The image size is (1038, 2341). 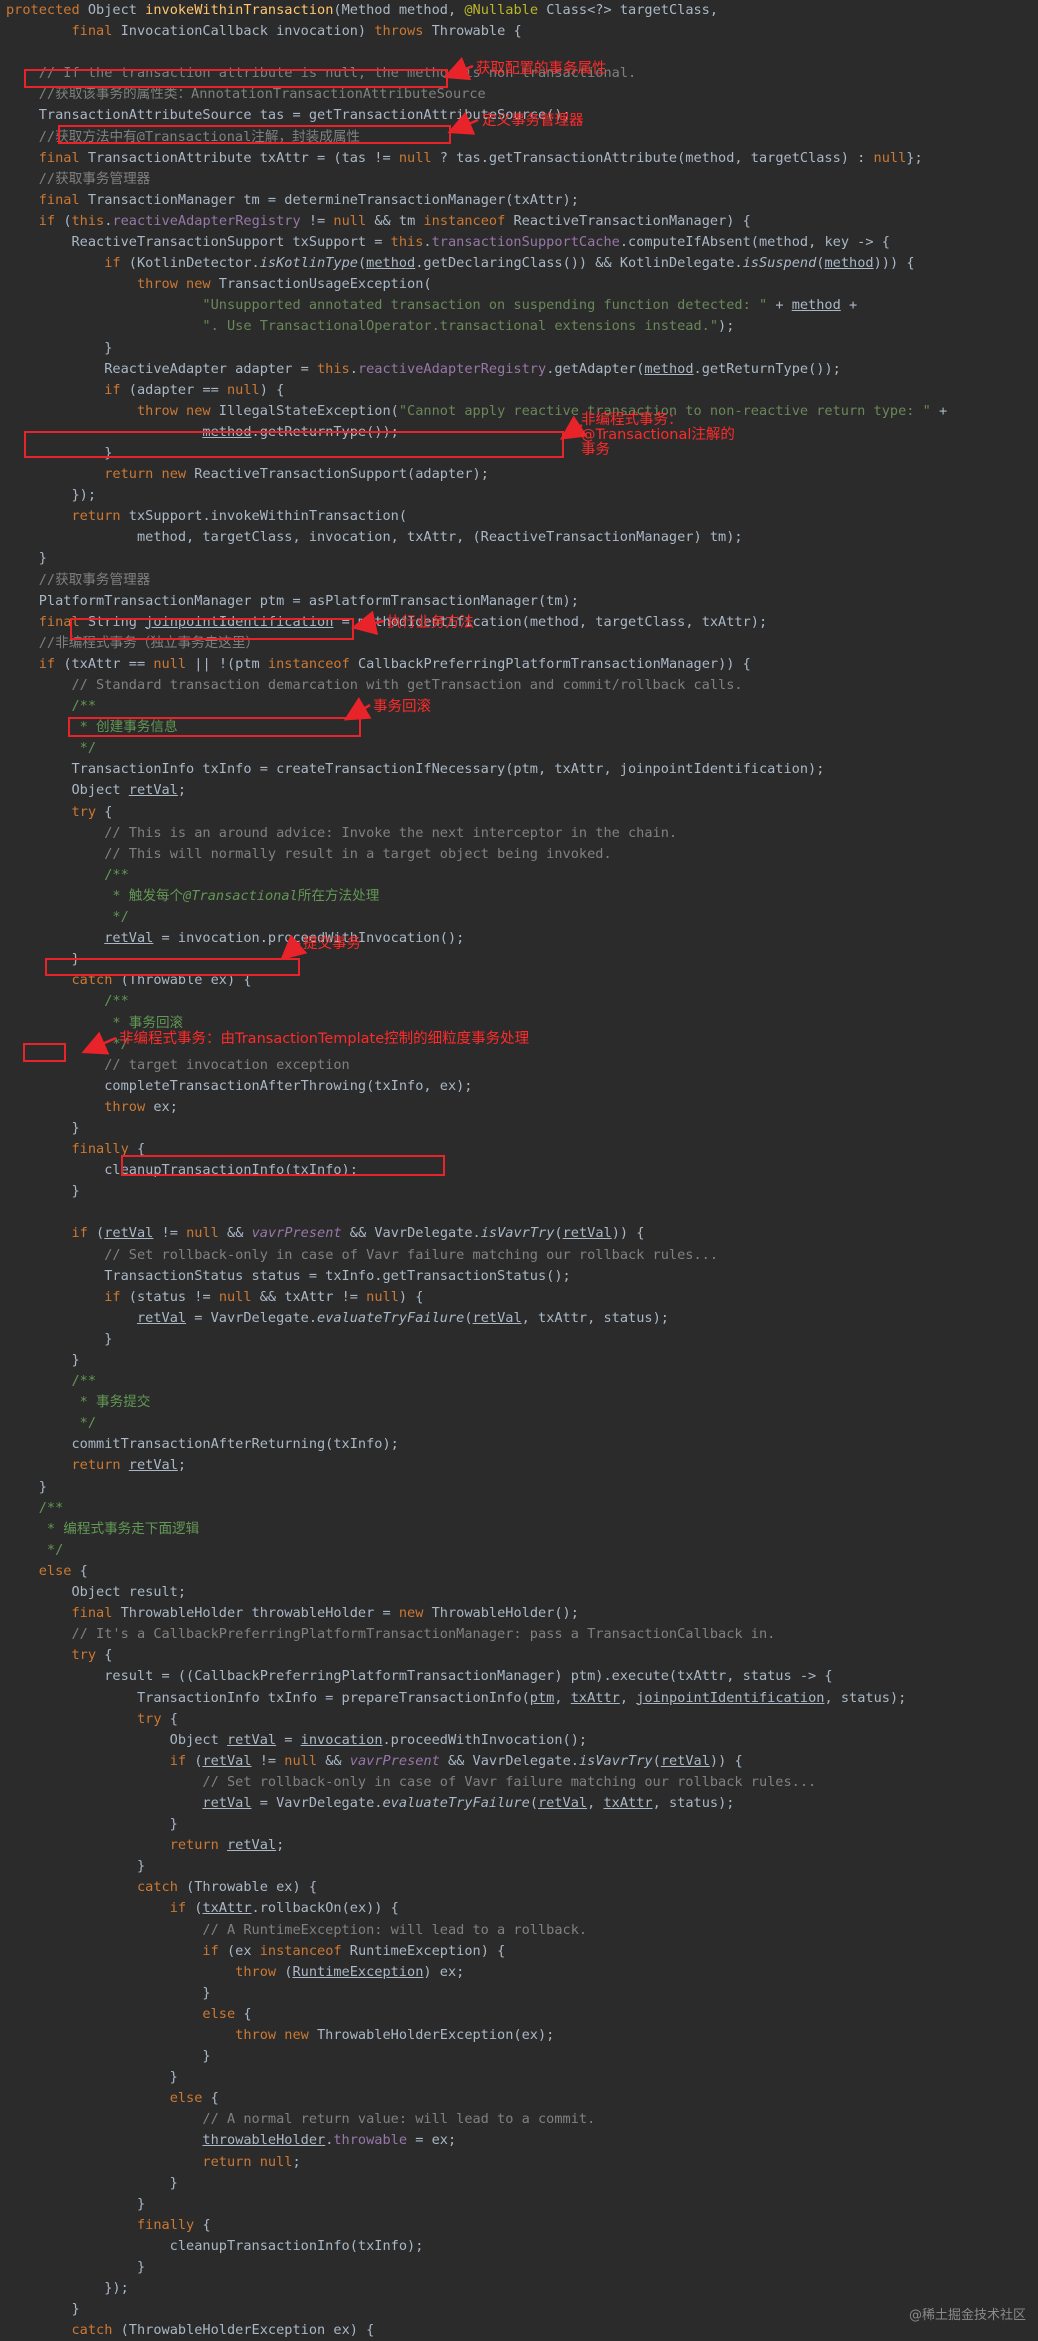 What do you see at coordinates (324, 1039) in the screenshot?
I see `annotation-label-prog: 非编程式事务：由TransactionTemplate控制的细粒度事务处理` at bounding box center [324, 1039].